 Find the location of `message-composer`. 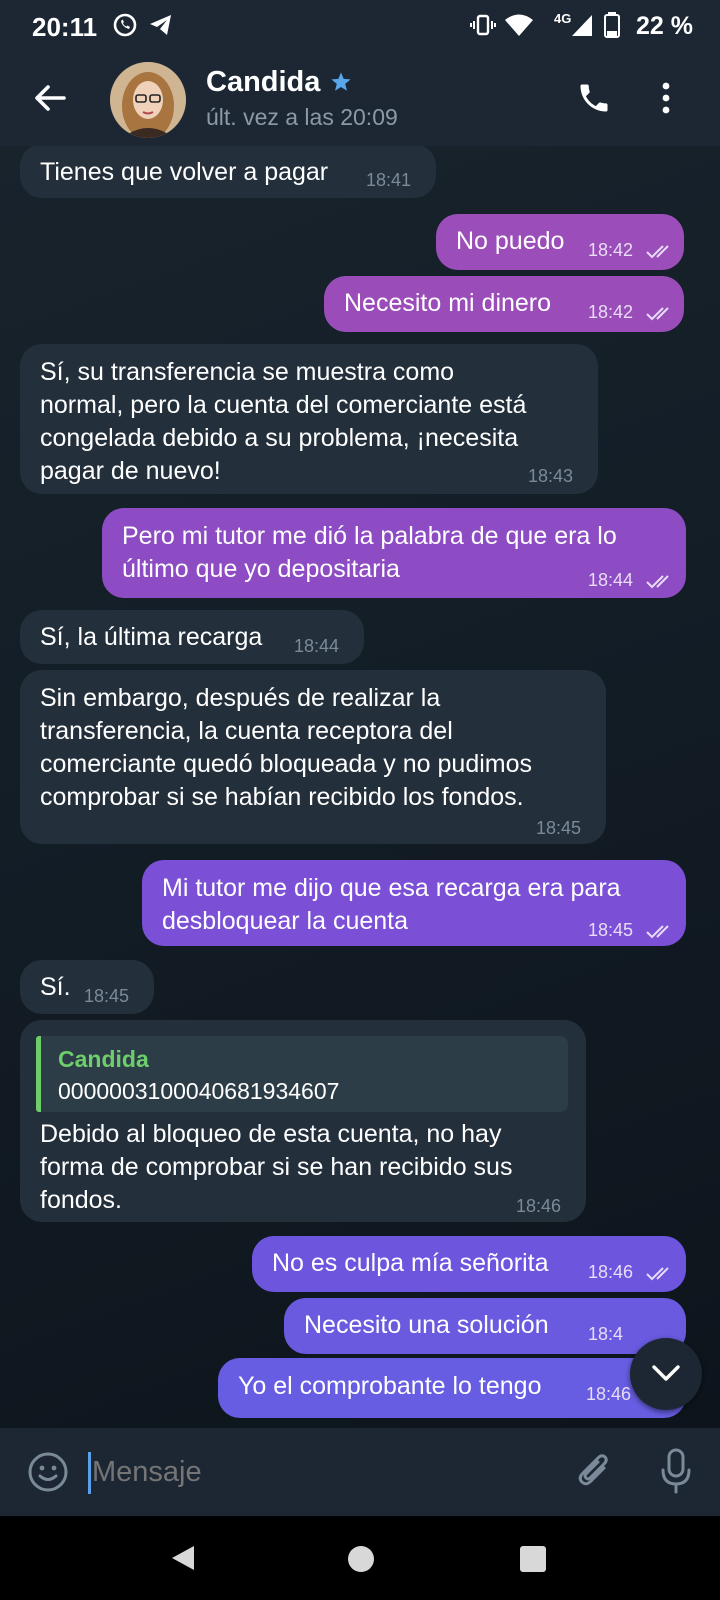

message-composer is located at coordinates (360, 1472).